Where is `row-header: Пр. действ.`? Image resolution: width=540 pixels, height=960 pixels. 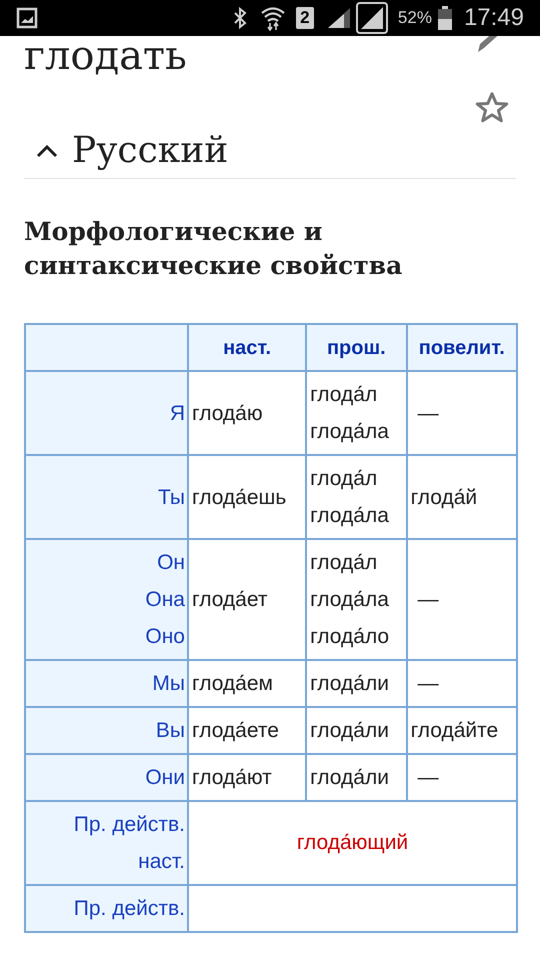
row-header: Пр. действ. is located at coordinates (106, 908).